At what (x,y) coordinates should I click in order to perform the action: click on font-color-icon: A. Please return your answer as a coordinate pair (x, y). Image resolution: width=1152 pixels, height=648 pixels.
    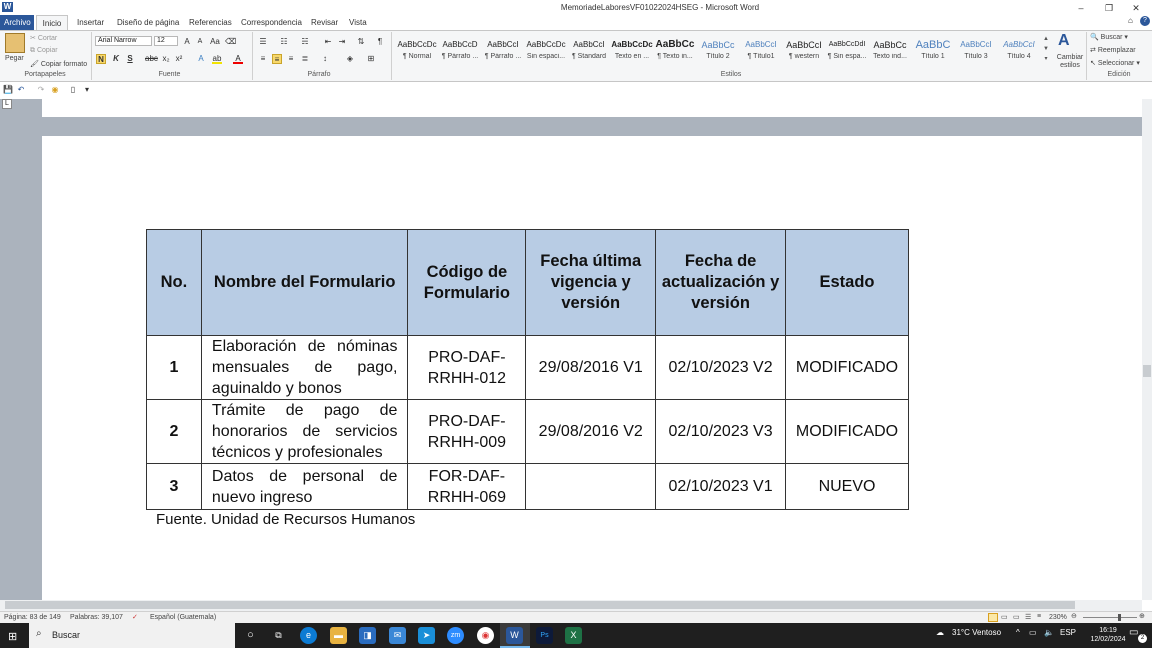
    Looking at the image, I should click on (238, 59).